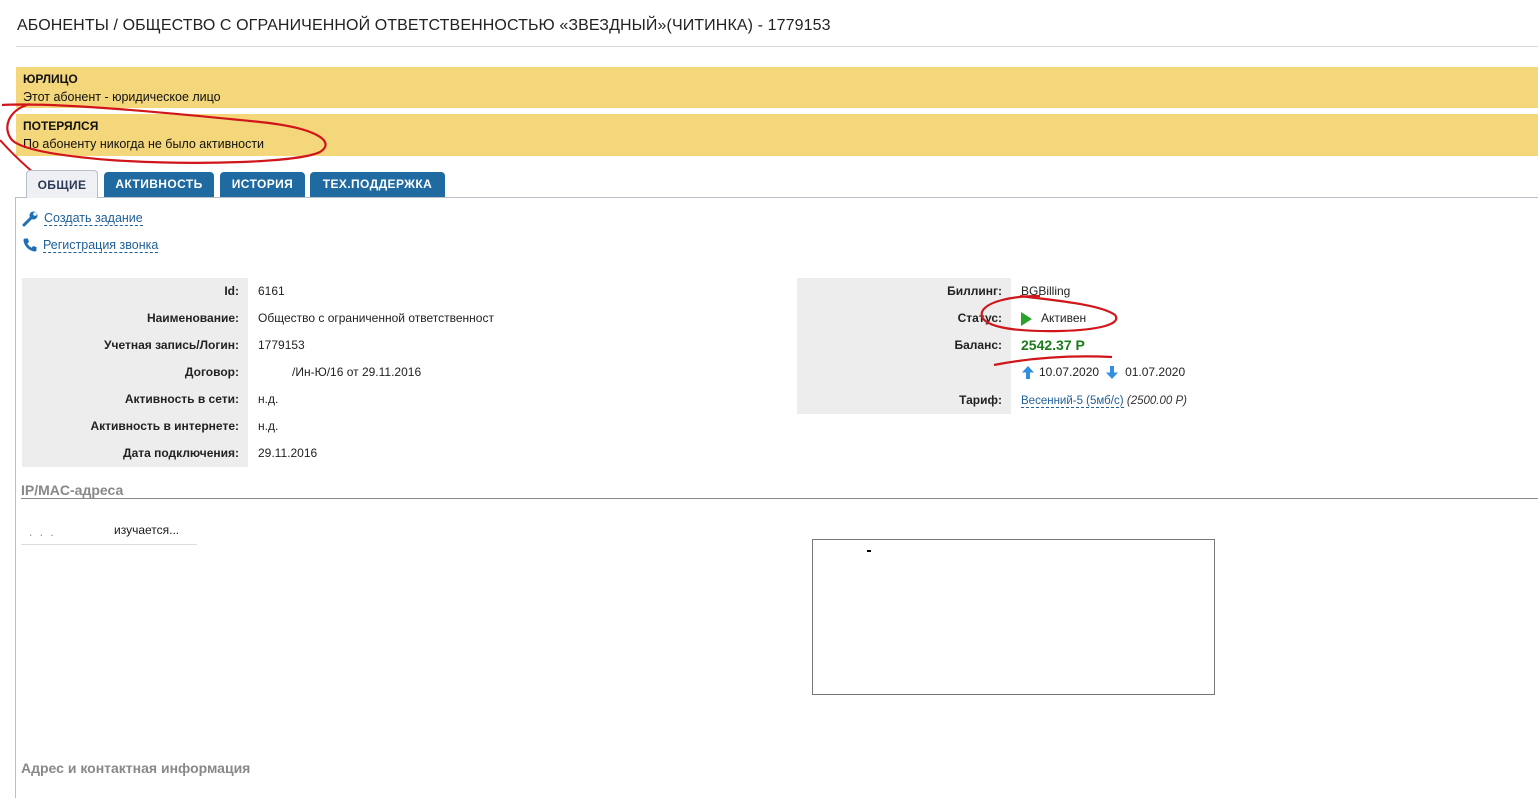 This screenshot has height=798, width=1538. What do you see at coordinates (135, 345) in the screenshot?
I see `login-label: Учетная запись/Логин:` at bounding box center [135, 345].